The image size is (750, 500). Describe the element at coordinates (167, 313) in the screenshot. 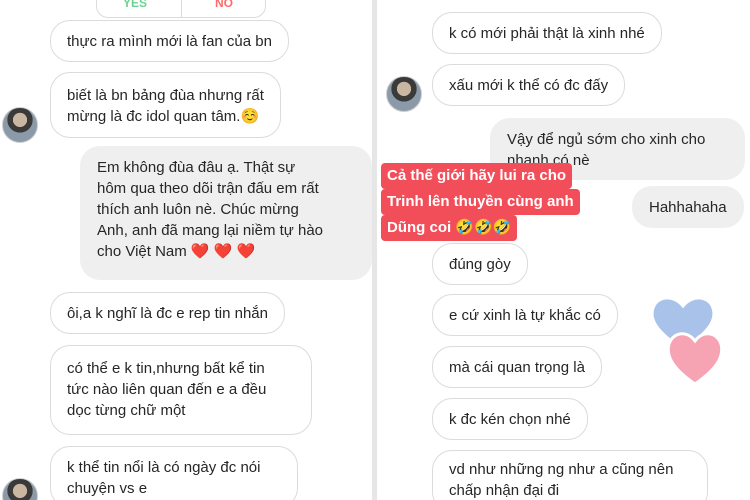

I see `message-bubble: ôi,a k nghĩ là đc e rep tin nhắn` at that location.